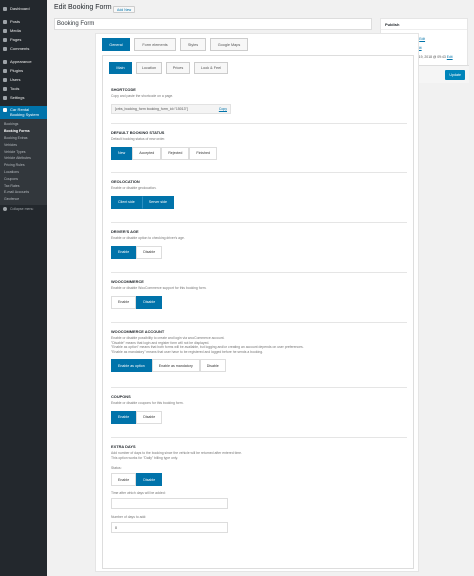  I want to click on time-input, so click(169, 504).